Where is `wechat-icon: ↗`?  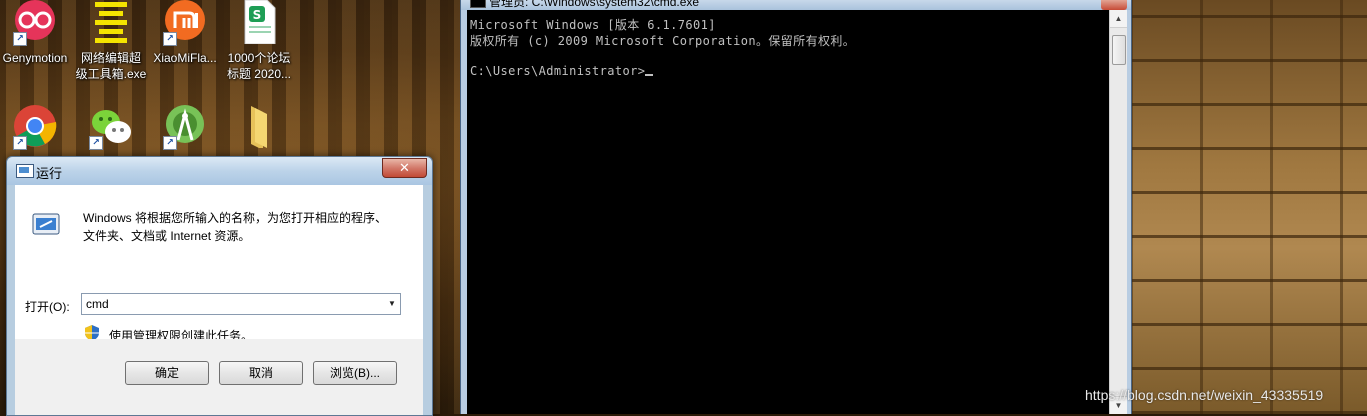
wechat-icon: ↗ is located at coordinates (111, 127).